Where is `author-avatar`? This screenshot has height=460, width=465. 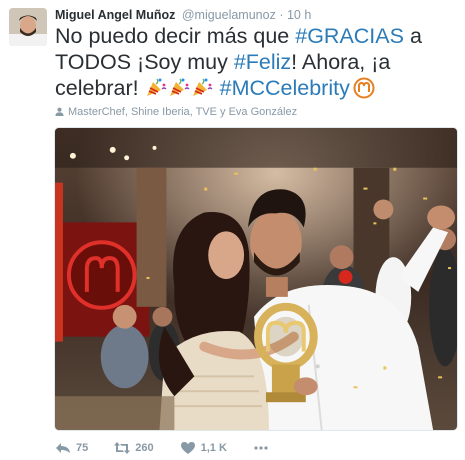
author-avatar is located at coordinates (28, 27).